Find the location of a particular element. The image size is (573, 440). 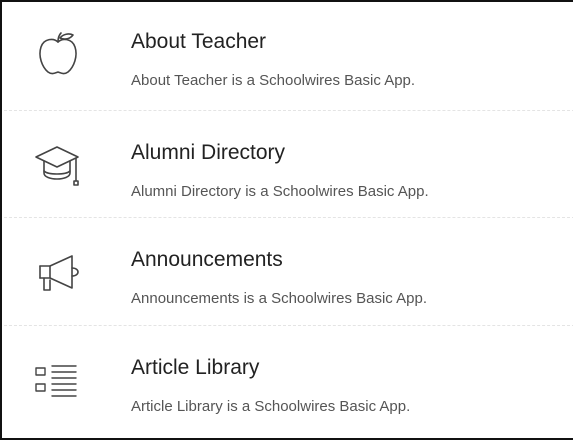

list-icon is located at coordinates (58, 380).